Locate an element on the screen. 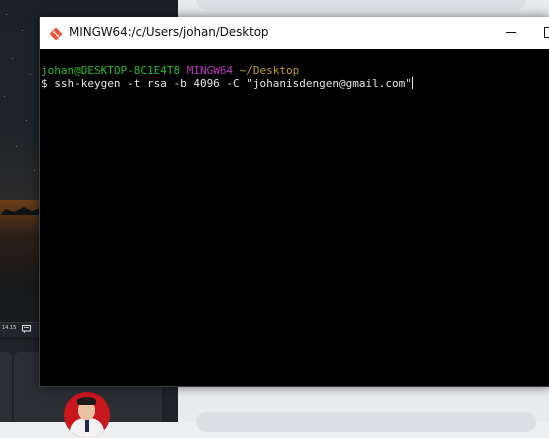 This screenshot has height=438, width=549. prompt-user-host: johan@DESKTOP-8C1E4T8 is located at coordinates (111, 70).